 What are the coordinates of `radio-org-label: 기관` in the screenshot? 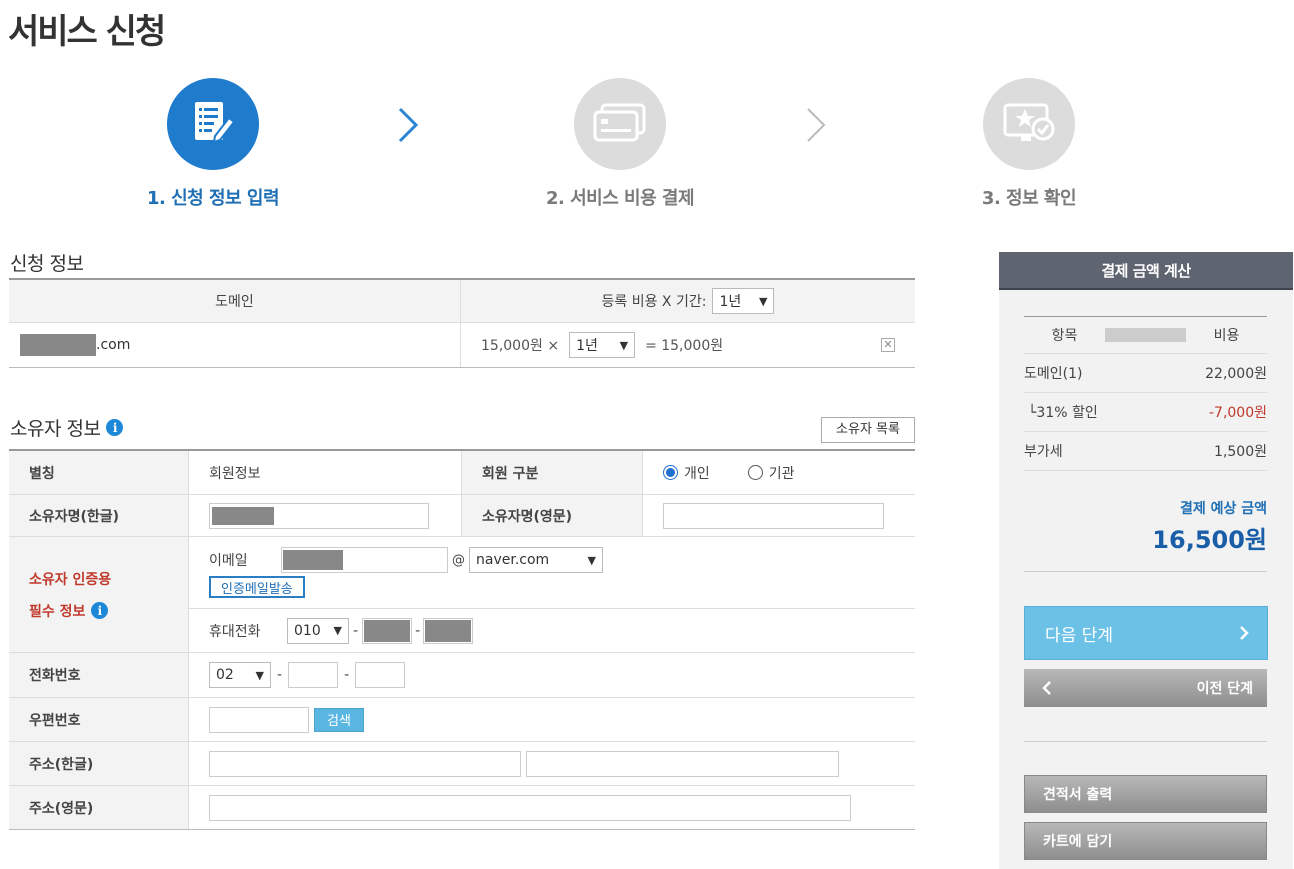 It's located at (781, 473).